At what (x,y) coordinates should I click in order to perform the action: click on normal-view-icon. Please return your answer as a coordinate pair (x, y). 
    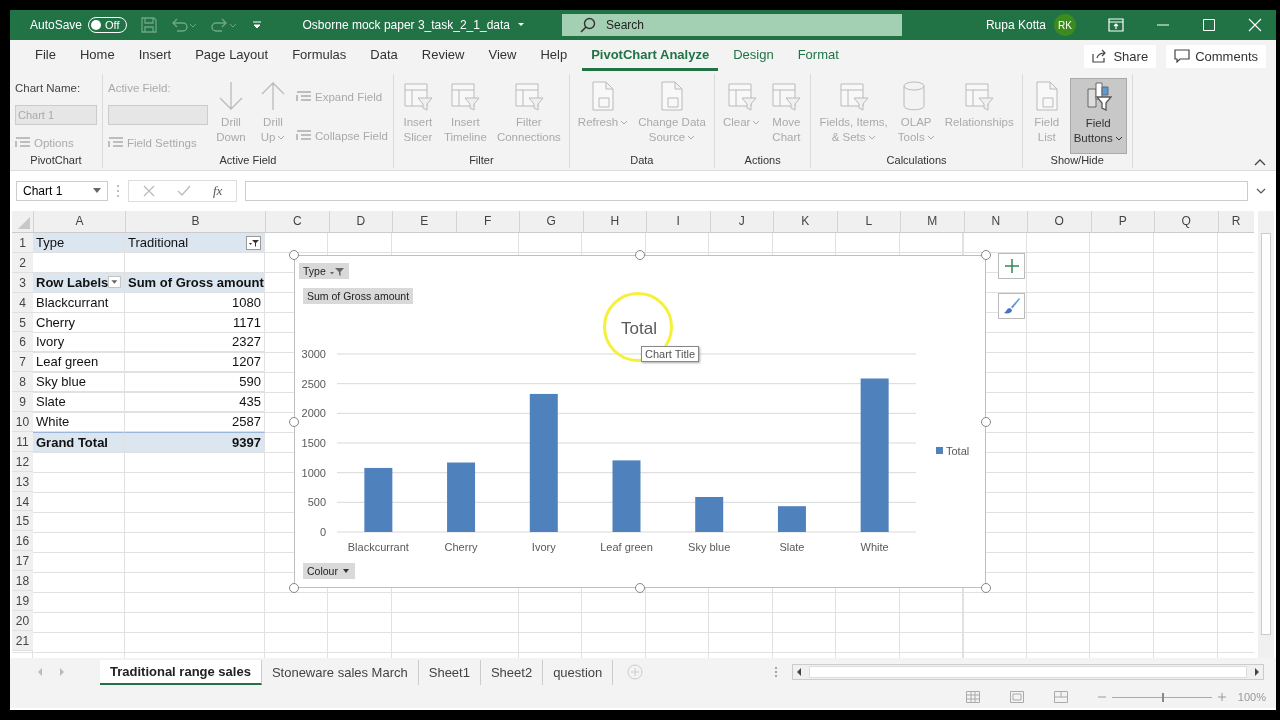
    Looking at the image, I should click on (972, 697).